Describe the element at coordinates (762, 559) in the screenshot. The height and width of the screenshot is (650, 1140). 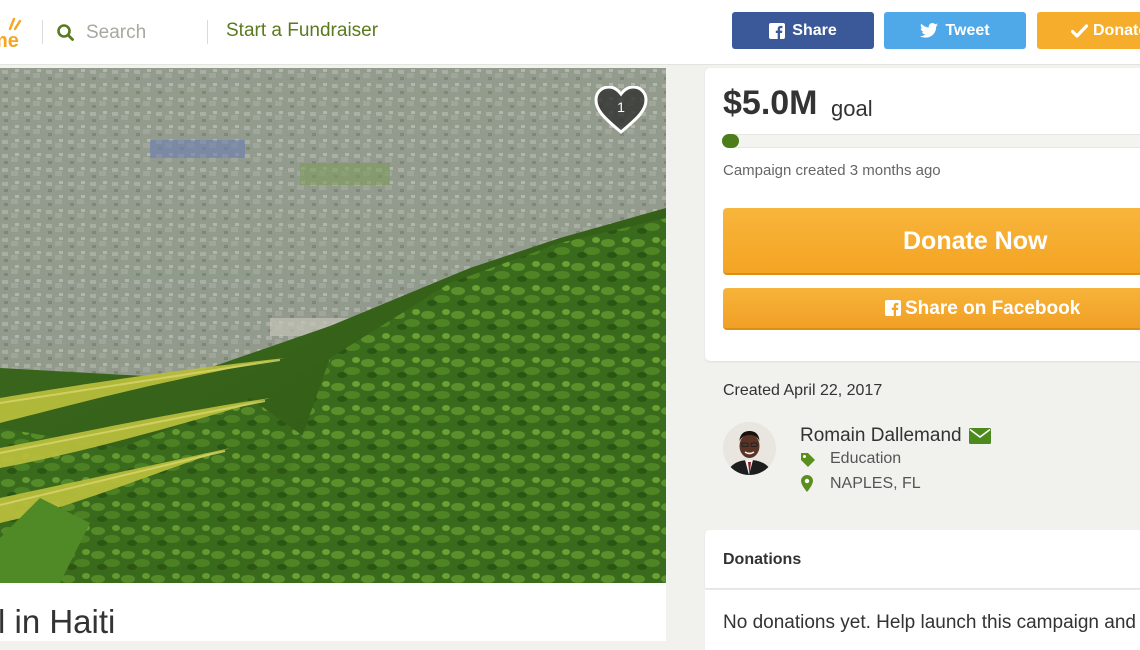
I see `donations-heading: Donations` at that location.